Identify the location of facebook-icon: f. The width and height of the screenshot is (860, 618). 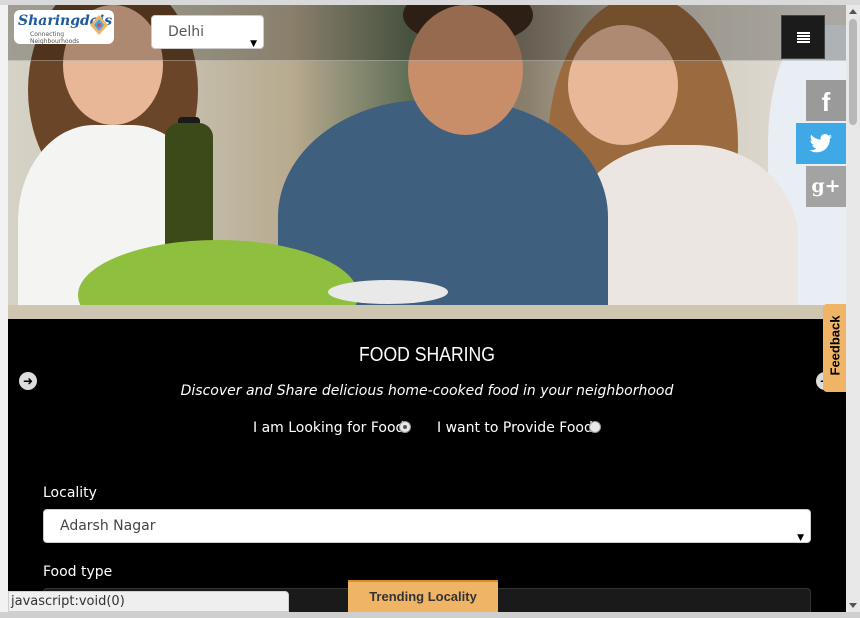
(826, 102).